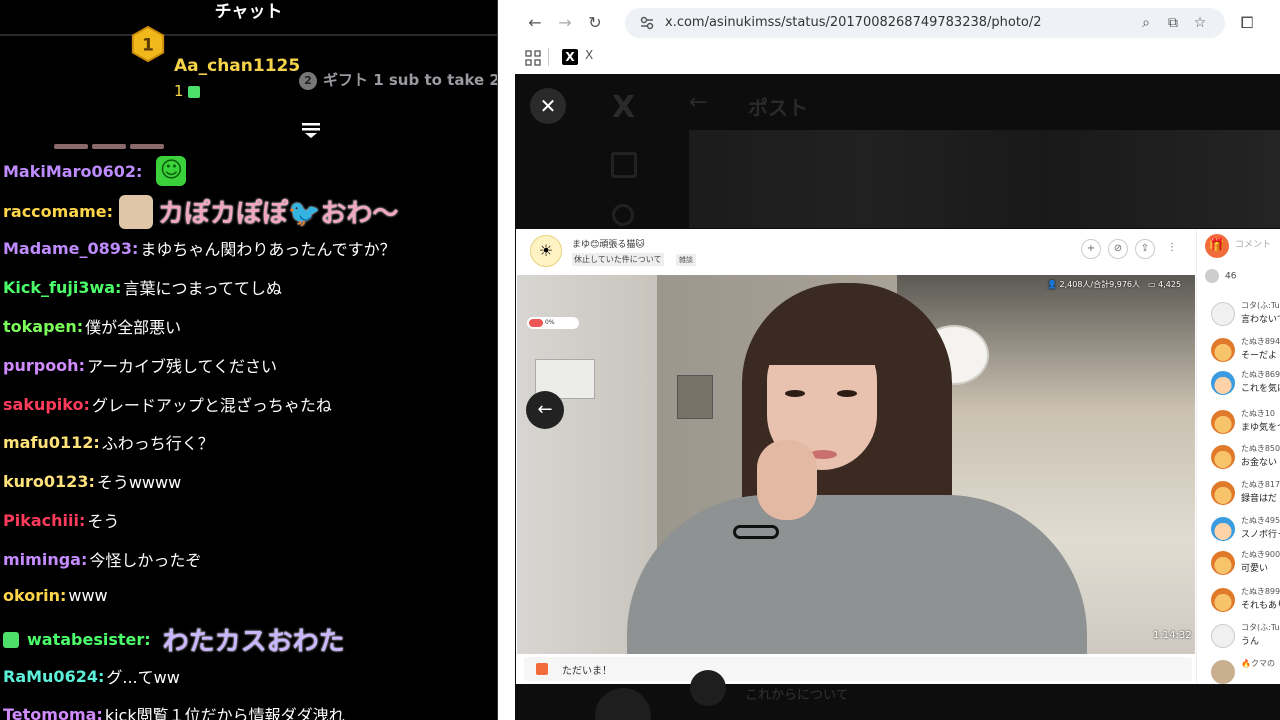 The height and width of the screenshot is (720, 1280). What do you see at coordinates (44, 365) in the screenshot?
I see `chat-username: purpooh:` at bounding box center [44, 365].